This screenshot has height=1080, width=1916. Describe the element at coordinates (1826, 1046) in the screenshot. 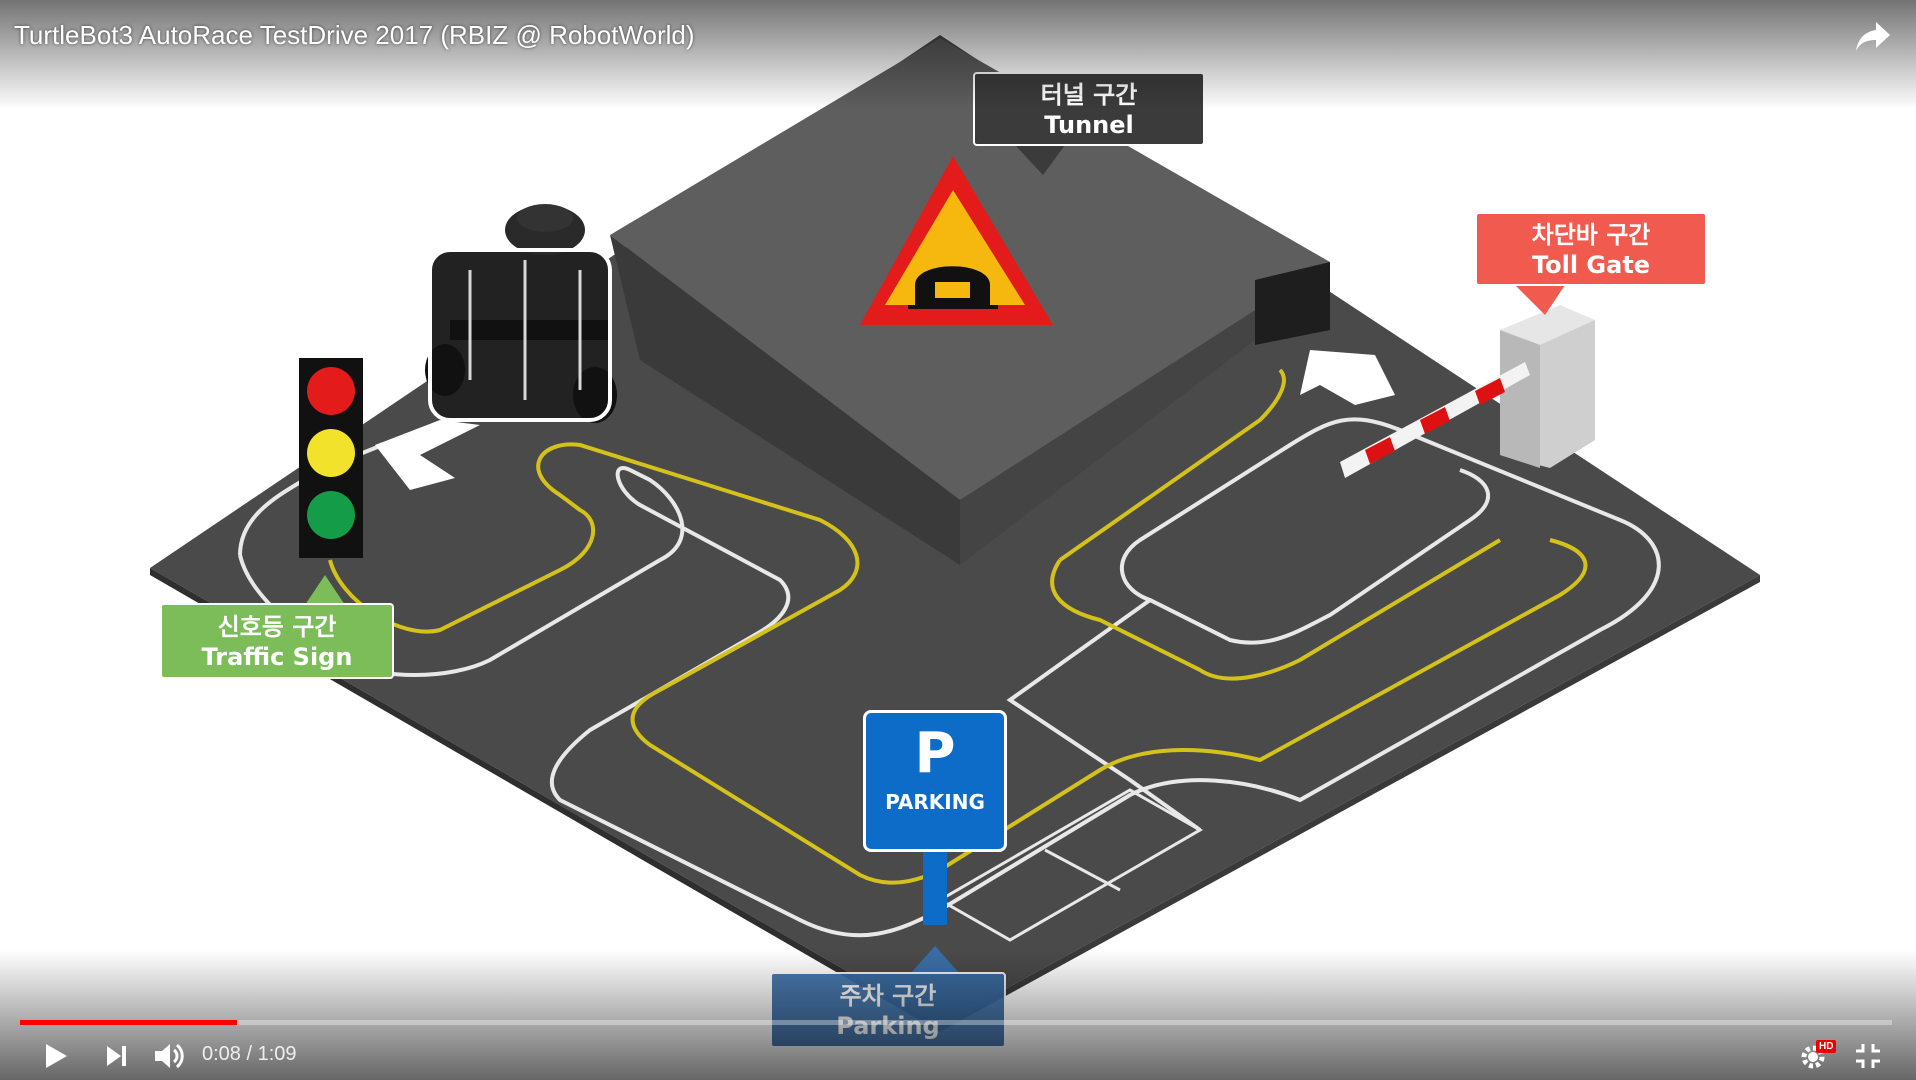

I see `hd-badge: HD` at that location.